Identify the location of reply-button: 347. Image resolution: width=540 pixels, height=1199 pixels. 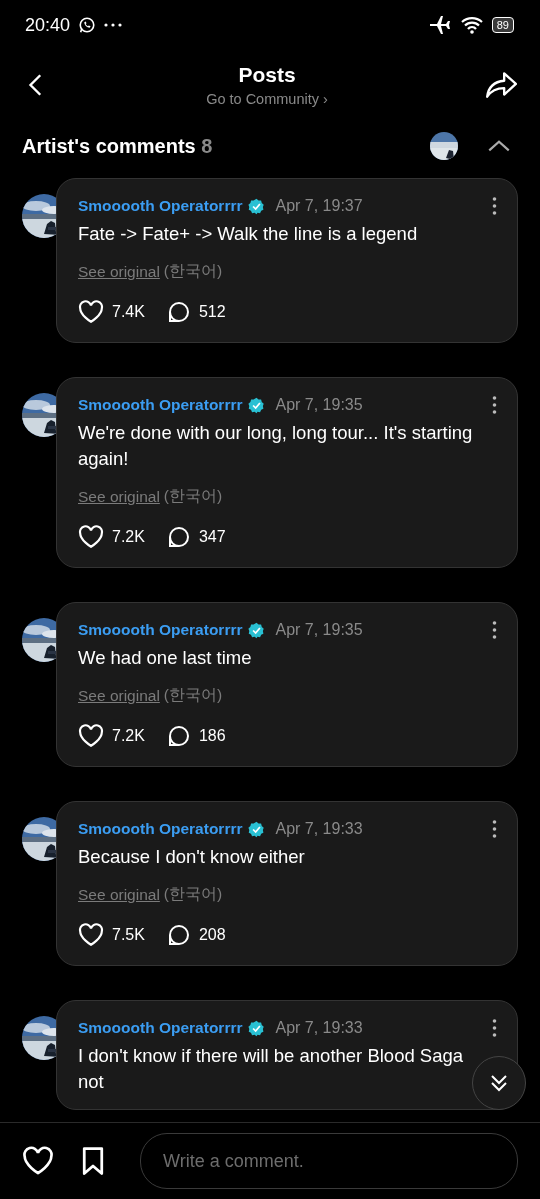
(196, 537).